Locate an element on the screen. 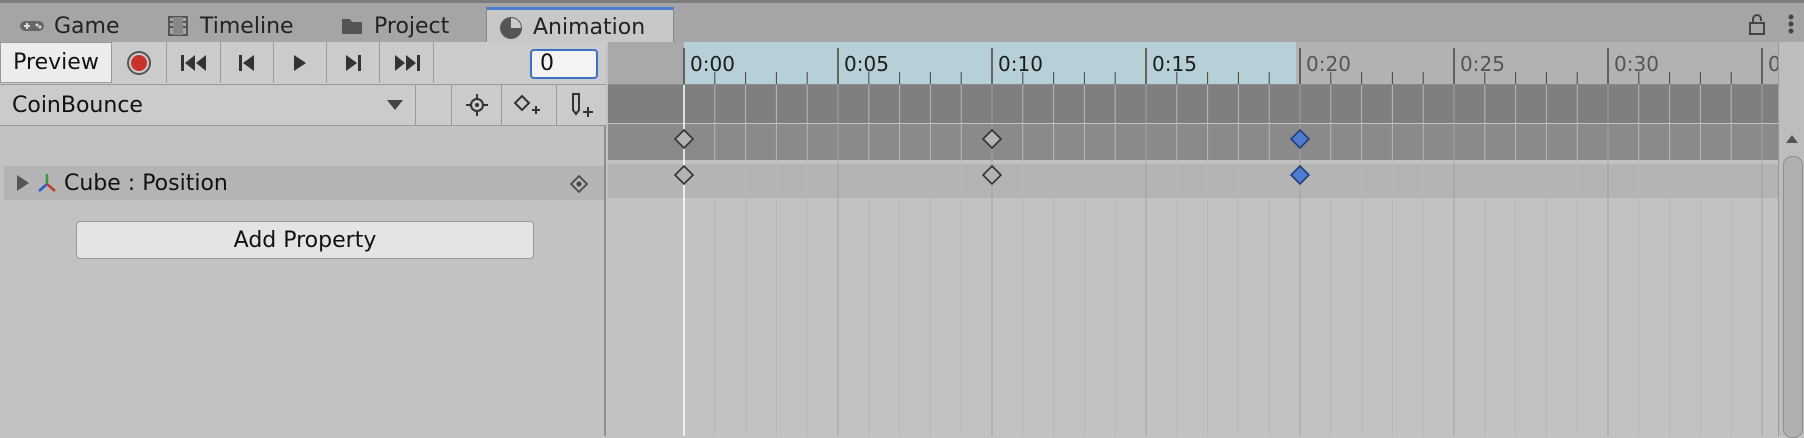 This screenshot has width=1804, height=438. tab-timeline: Timeline is located at coordinates (229, 26).